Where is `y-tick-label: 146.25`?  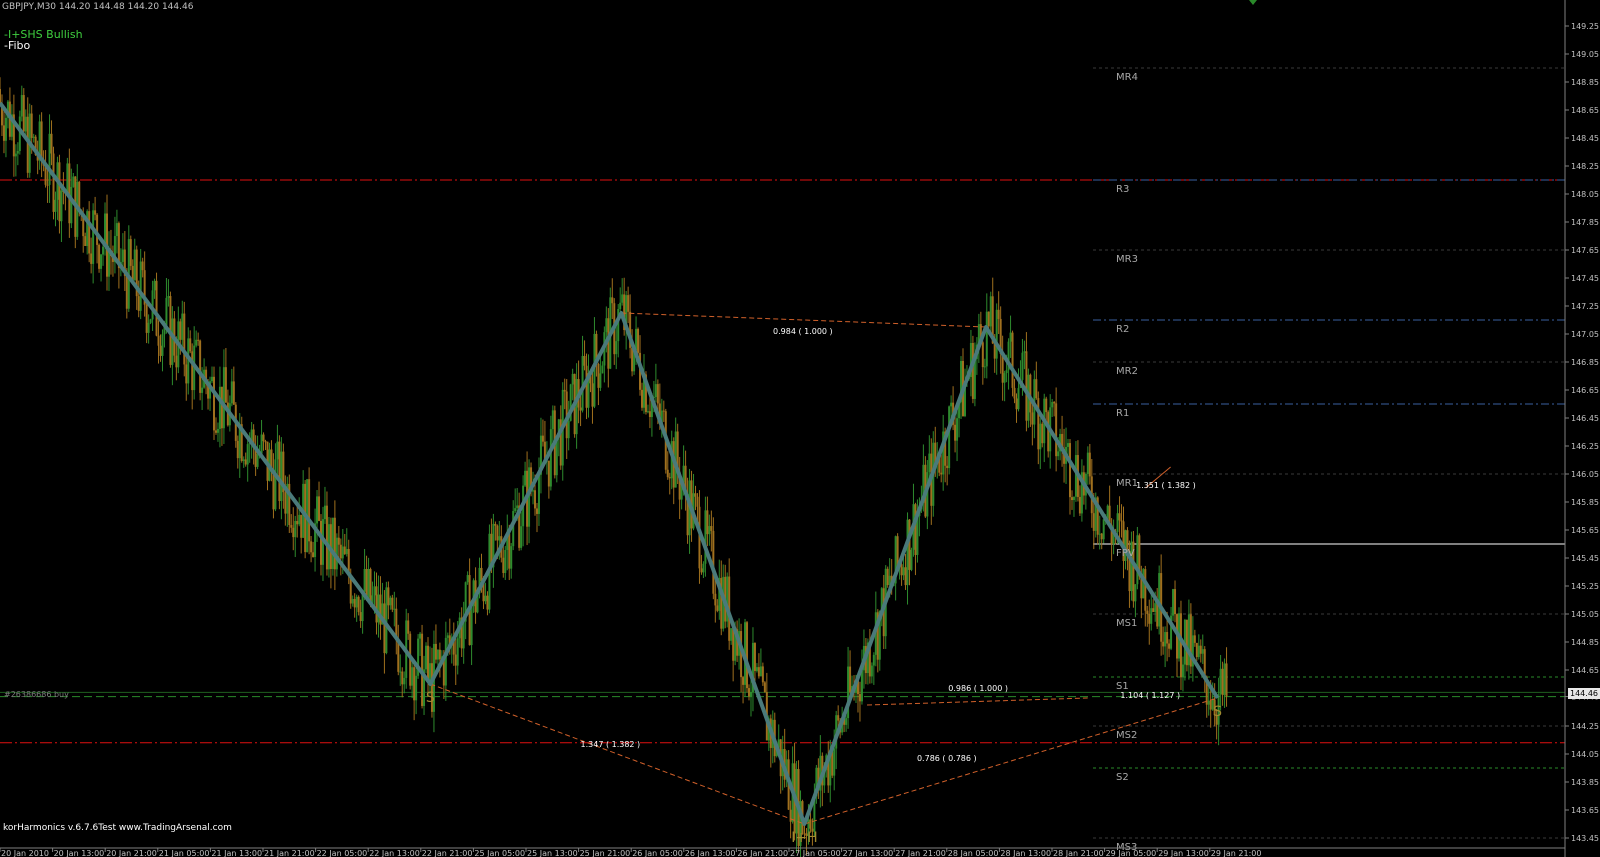
y-tick-label: 146.25 is located at coordinates (1585, 446).